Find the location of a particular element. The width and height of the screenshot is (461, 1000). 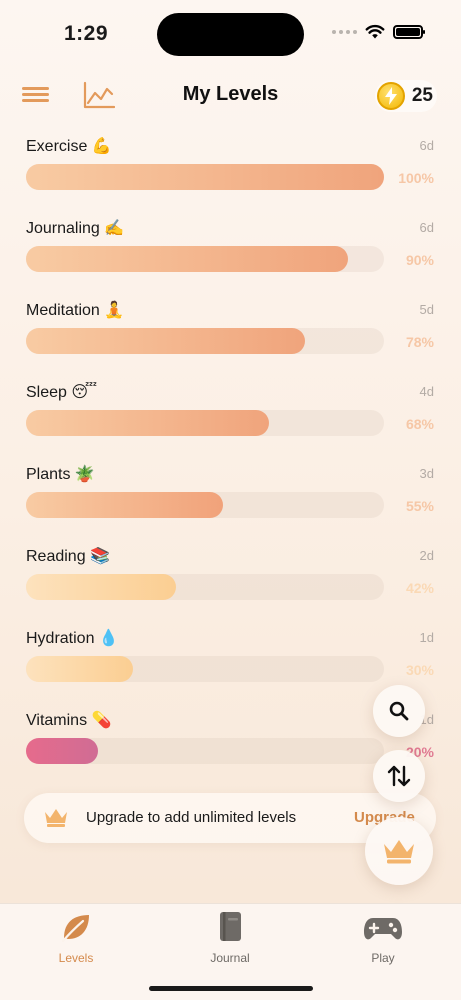

level-name: Journaling ✍️ is located at coordinates (75, 228).